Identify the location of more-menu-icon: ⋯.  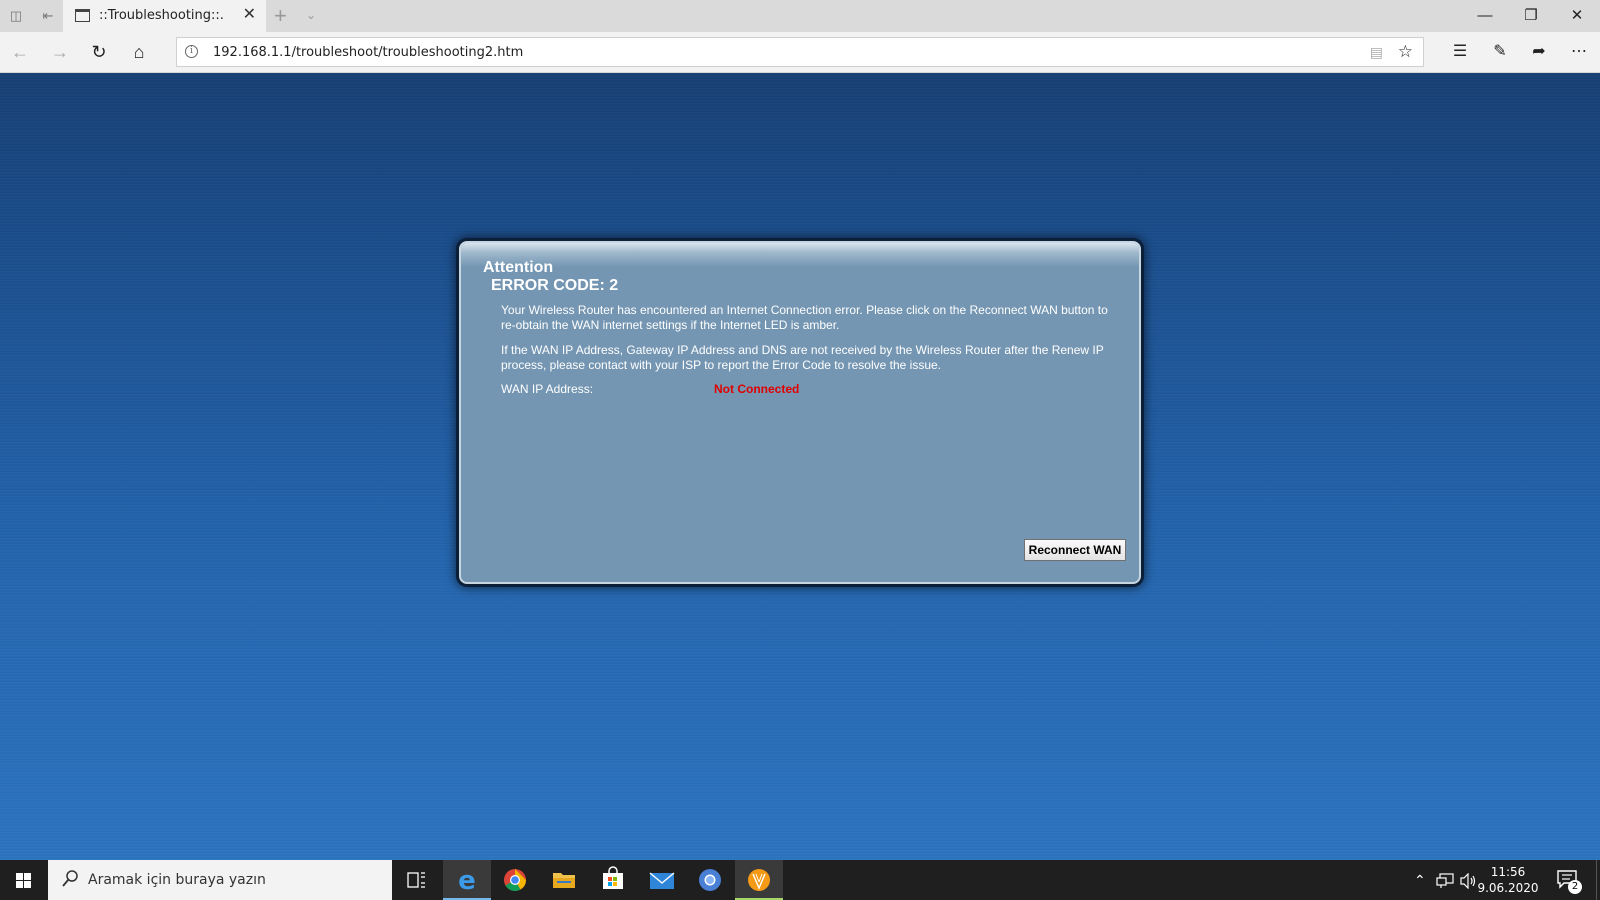
(1579, 52).